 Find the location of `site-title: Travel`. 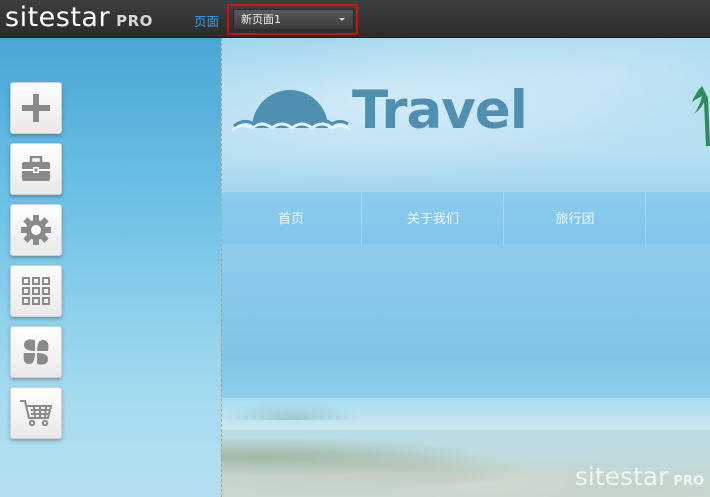

site-title: Travel is located at coordinates (440, 111).